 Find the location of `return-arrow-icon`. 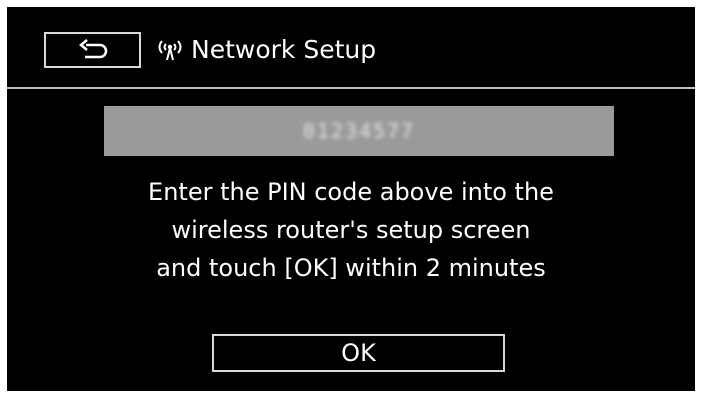

return-arrow-icon is located at coordinates (92, 49).